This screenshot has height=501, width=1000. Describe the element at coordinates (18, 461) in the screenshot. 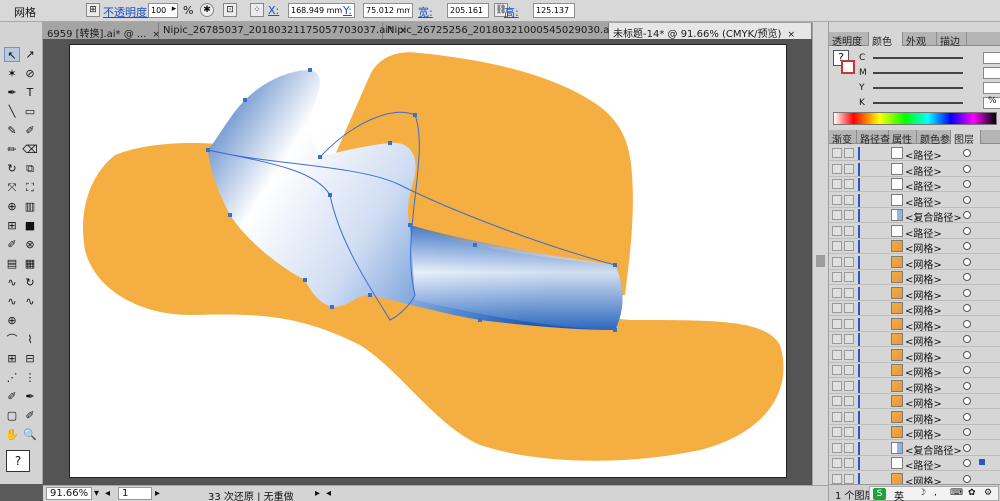

I see `fill-stroke-icon: ?` at that location.